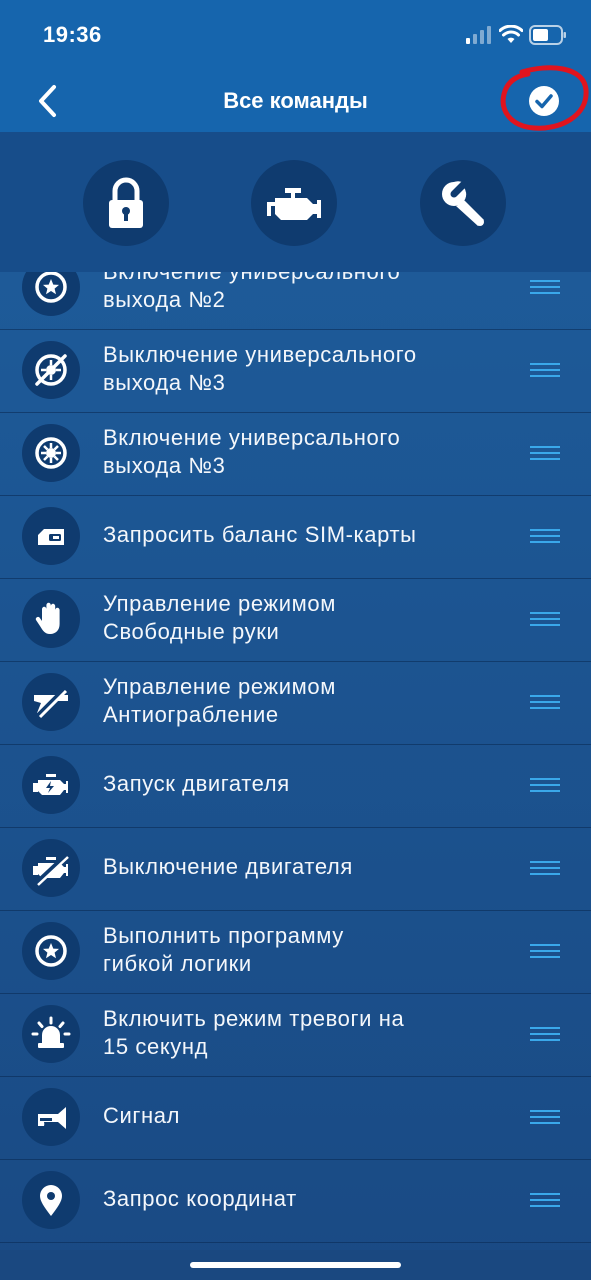 The width and height of the screenshot is (591, 1280). I want to click on lock-icon, so click(126, 202).